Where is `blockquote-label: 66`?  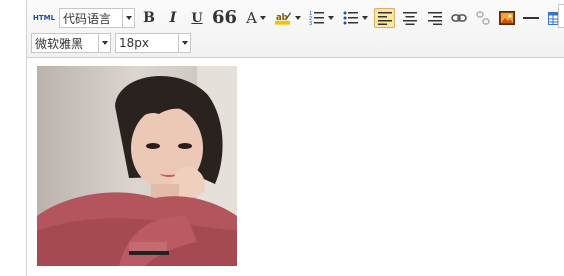
blockquote-label: 66 is located at coordinates (225, 17).